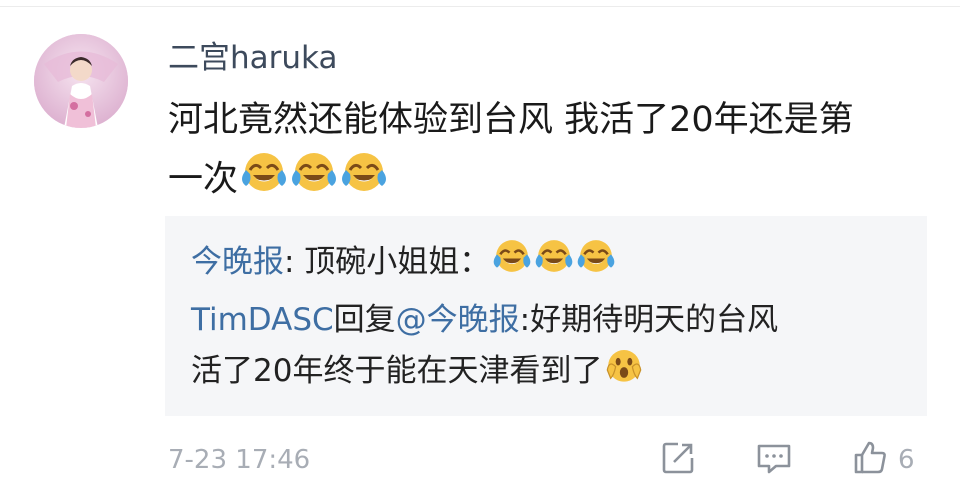  I want to click on reply-2-mention: @今晚报, so click(458, 320).